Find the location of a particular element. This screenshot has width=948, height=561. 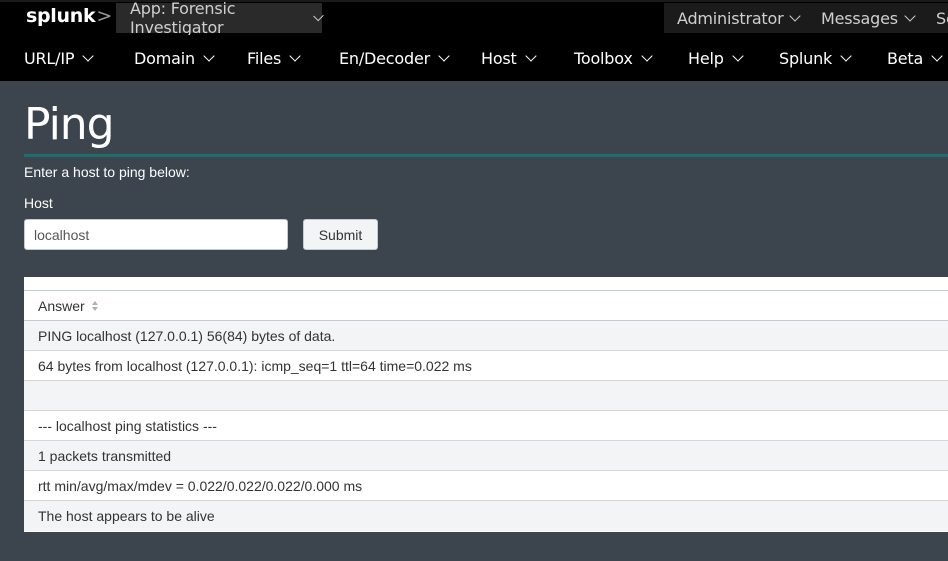

user-menu: Administrator is located at coordinates (739, 18).